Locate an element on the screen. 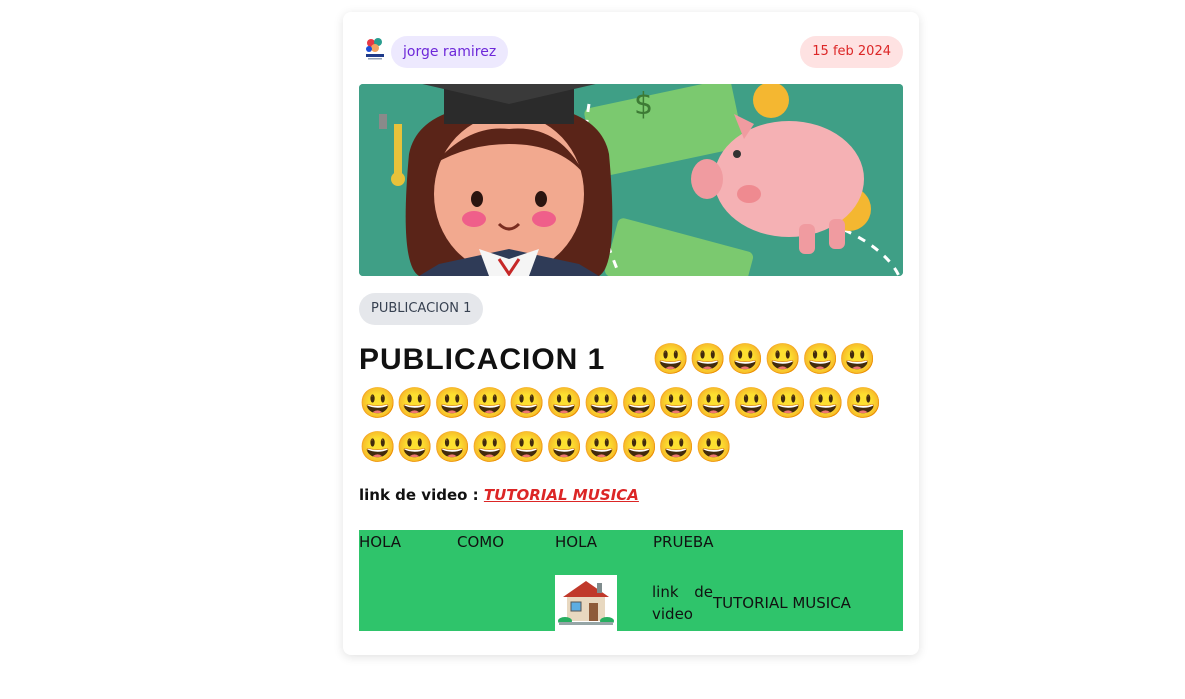 Image resolution: width=1185 pixels, height=699 pixels. author-badge: jorge ramirez is located at coordinates (450, 52).